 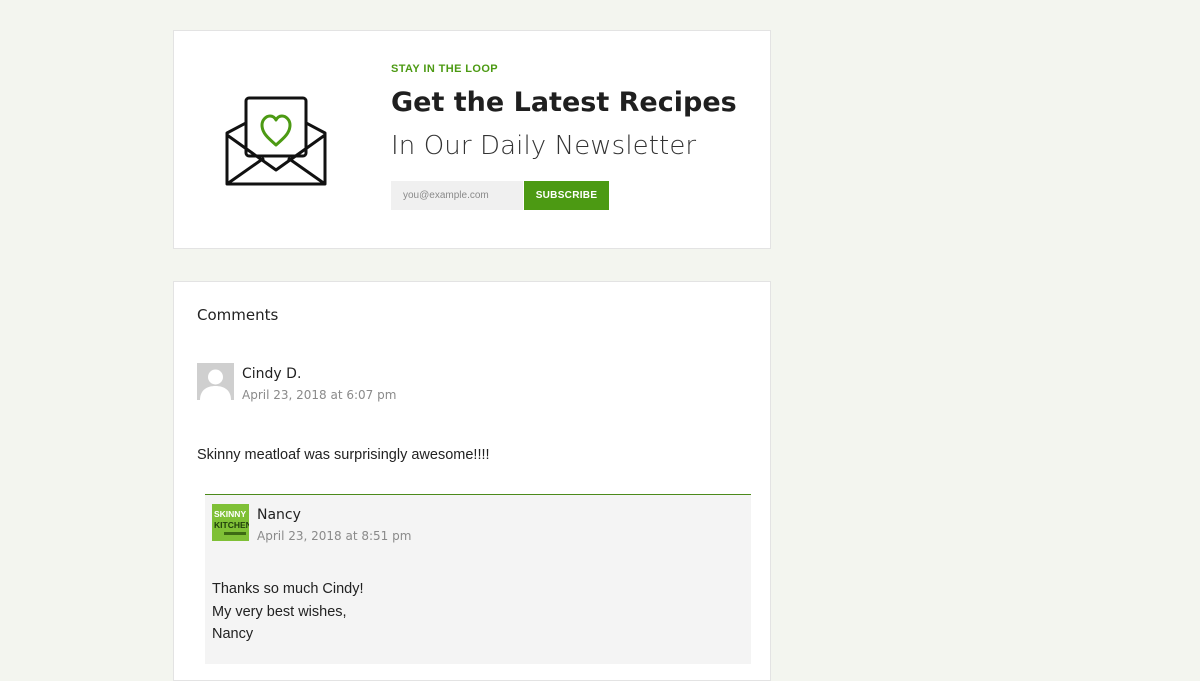 What do you see at coordinates (457, 195) in the screenshot?
I see `email-input` at bounding box center [457, 195].